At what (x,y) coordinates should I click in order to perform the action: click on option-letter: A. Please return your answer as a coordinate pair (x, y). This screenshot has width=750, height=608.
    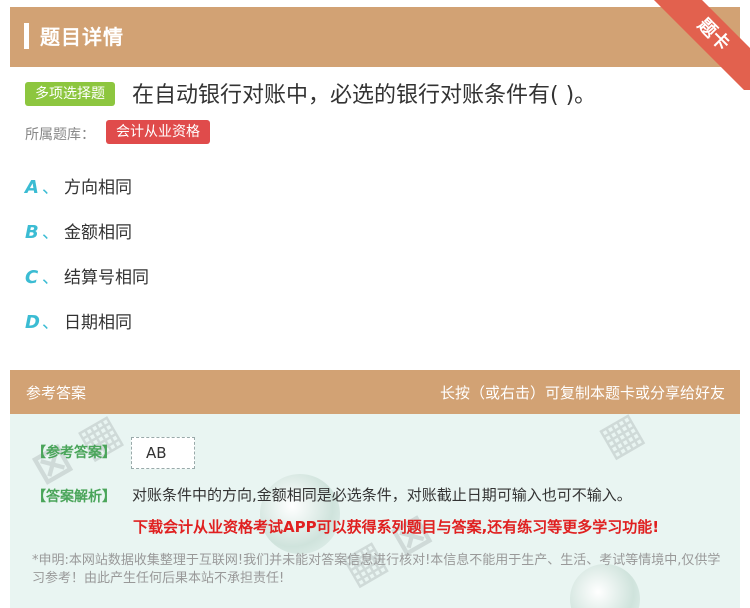
    Looking at the image, I should click on (32, 187).